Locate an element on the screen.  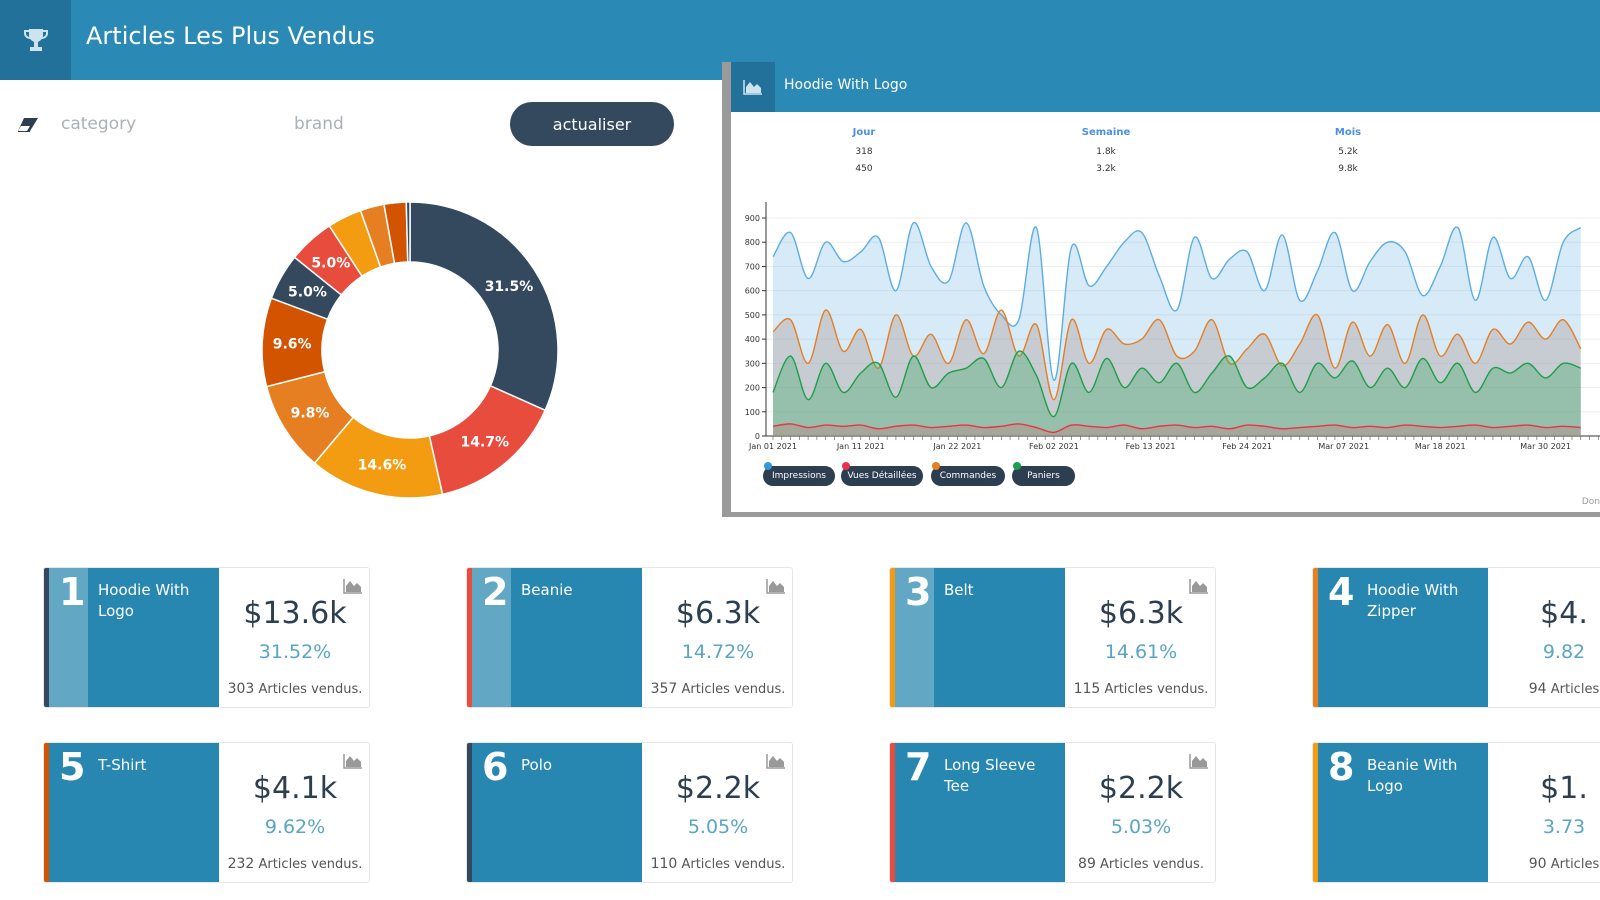
stat-day: Jour 318 450 is located at coordinates (864, 150).